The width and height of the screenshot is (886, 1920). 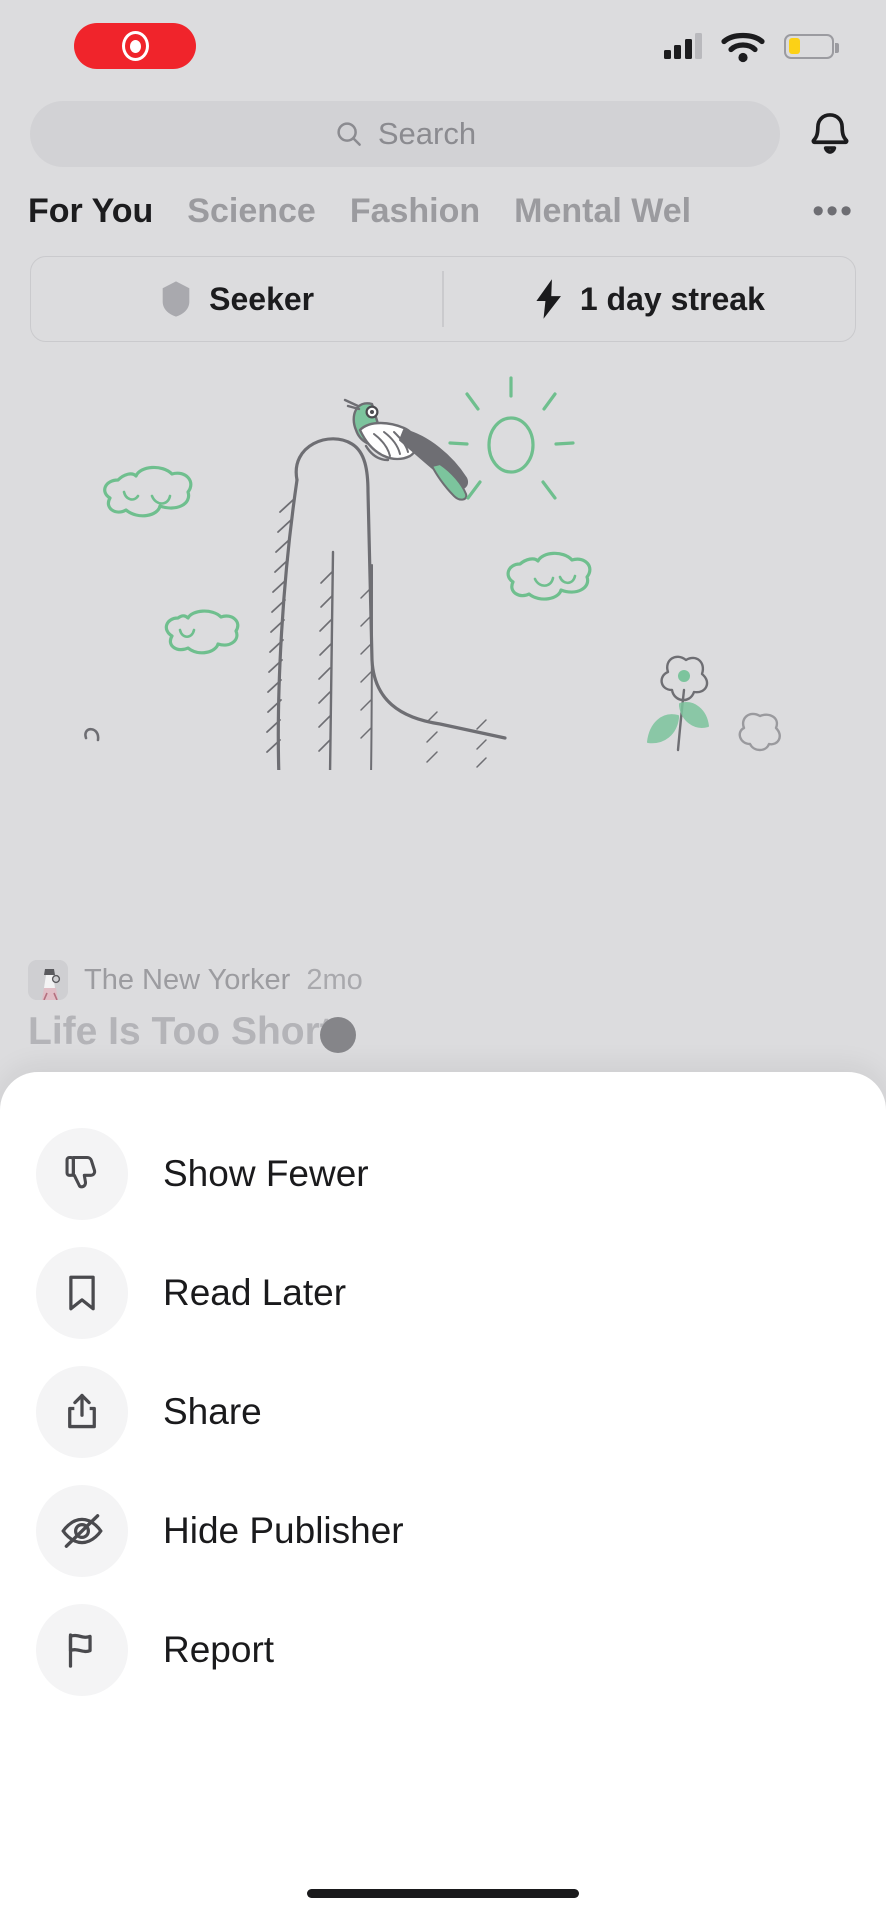 I want to click on publisher-avatar, so click(x=48, y=980).